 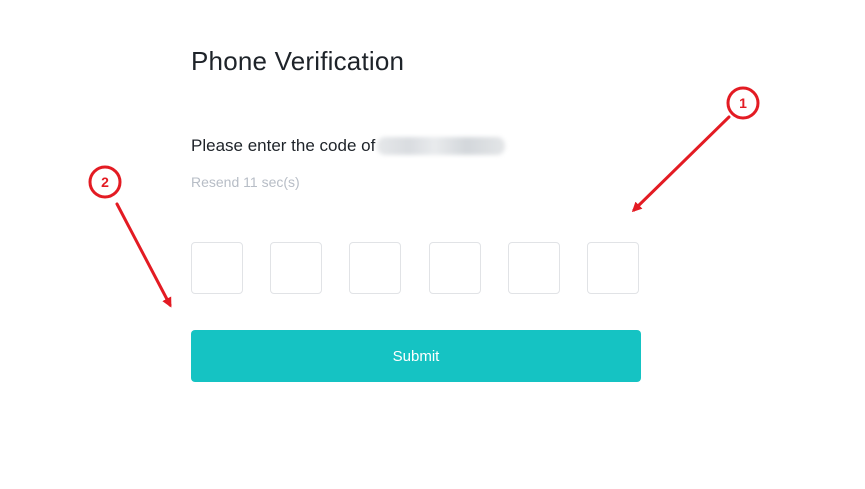 I want to click on masked-phone-number, so click(x=441, y=146).